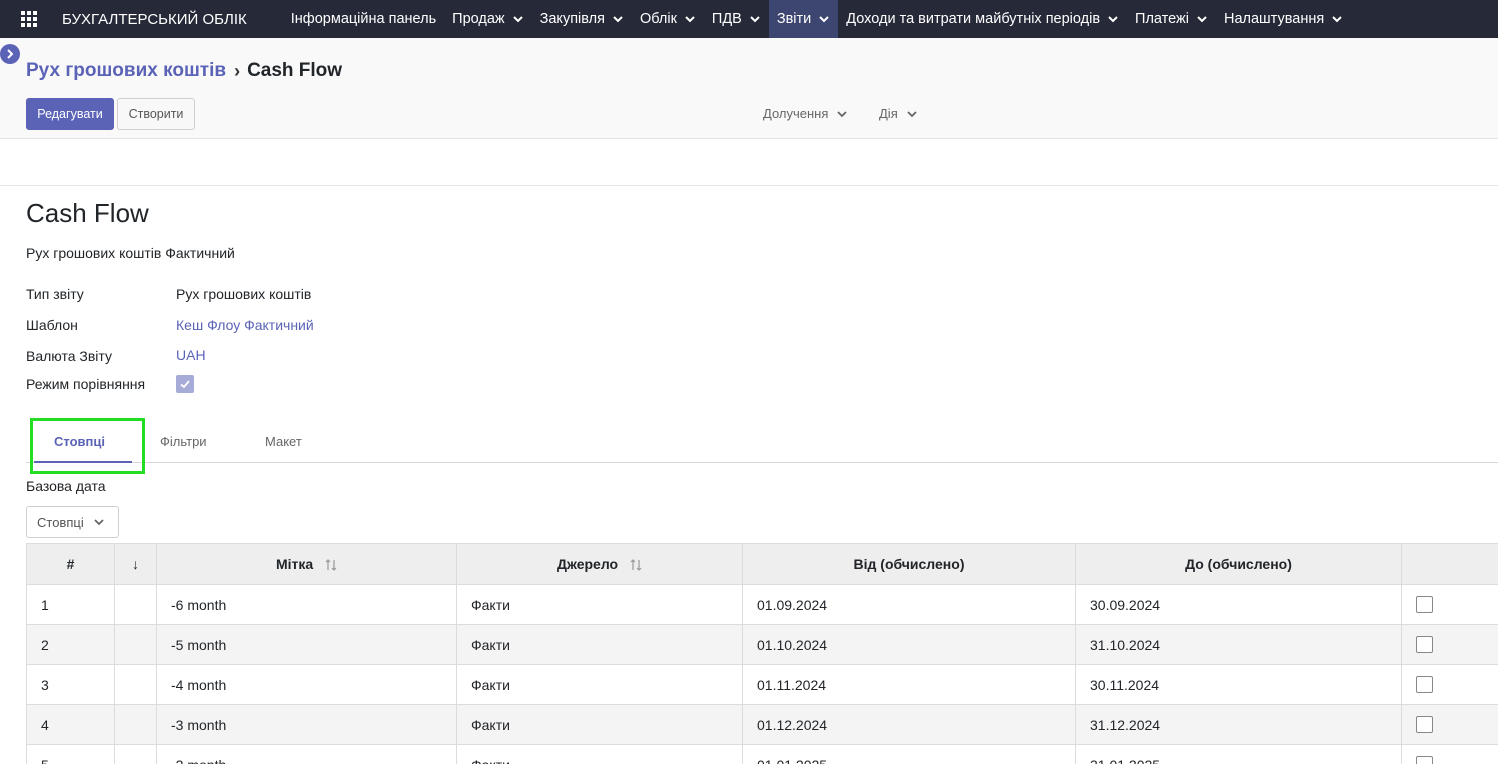 This screenshot has width=1498, height=764. What do you see at coordinates (1171, 19) in the screenshot?
I see `nav-menu-item: Платежі` at bounding box center [1171, 19].